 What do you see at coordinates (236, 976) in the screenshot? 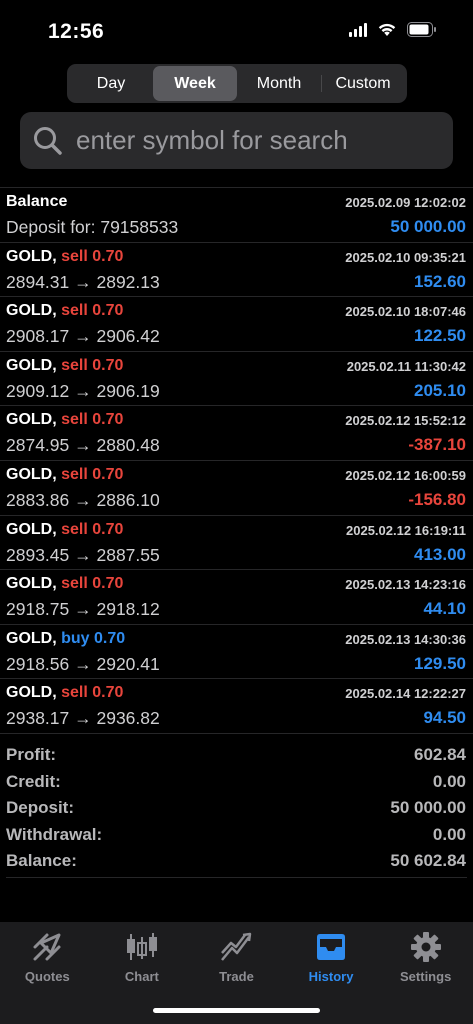
I see `tab-label: Trade` at bounding box center [236, 976].